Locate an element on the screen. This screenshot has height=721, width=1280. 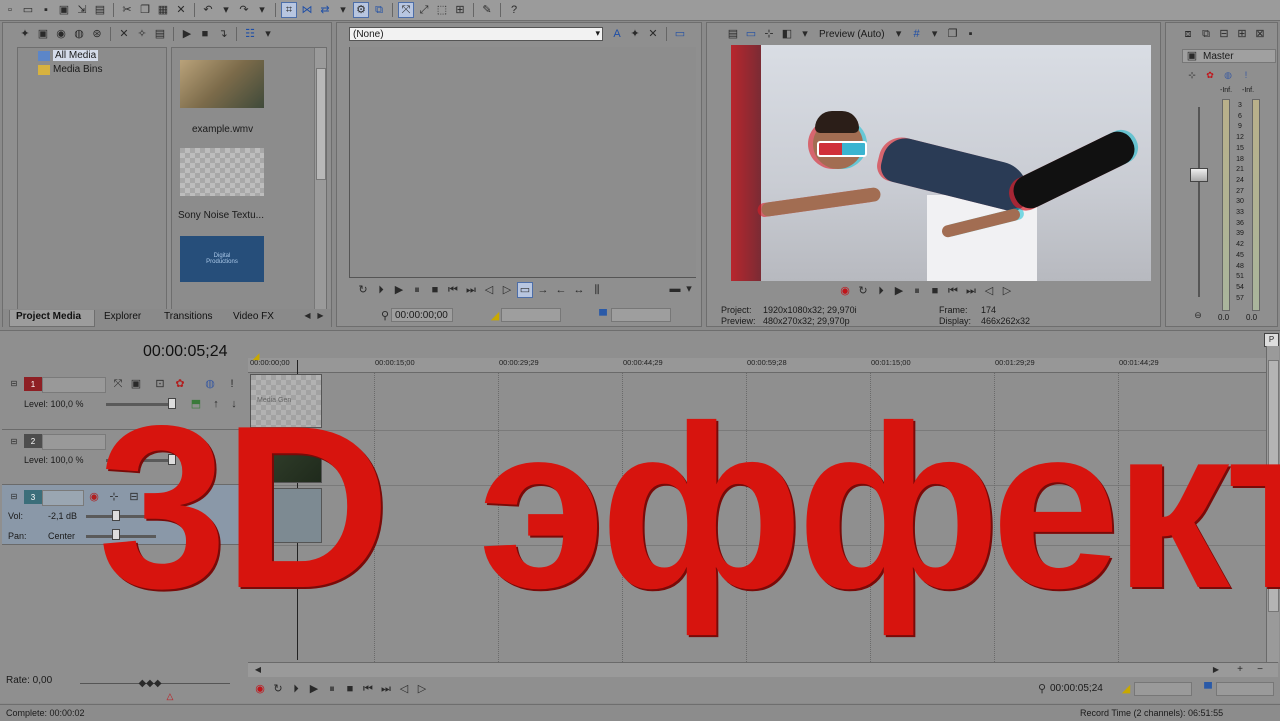
new-file-icon: ▫ is located at coordinates (10, 10).